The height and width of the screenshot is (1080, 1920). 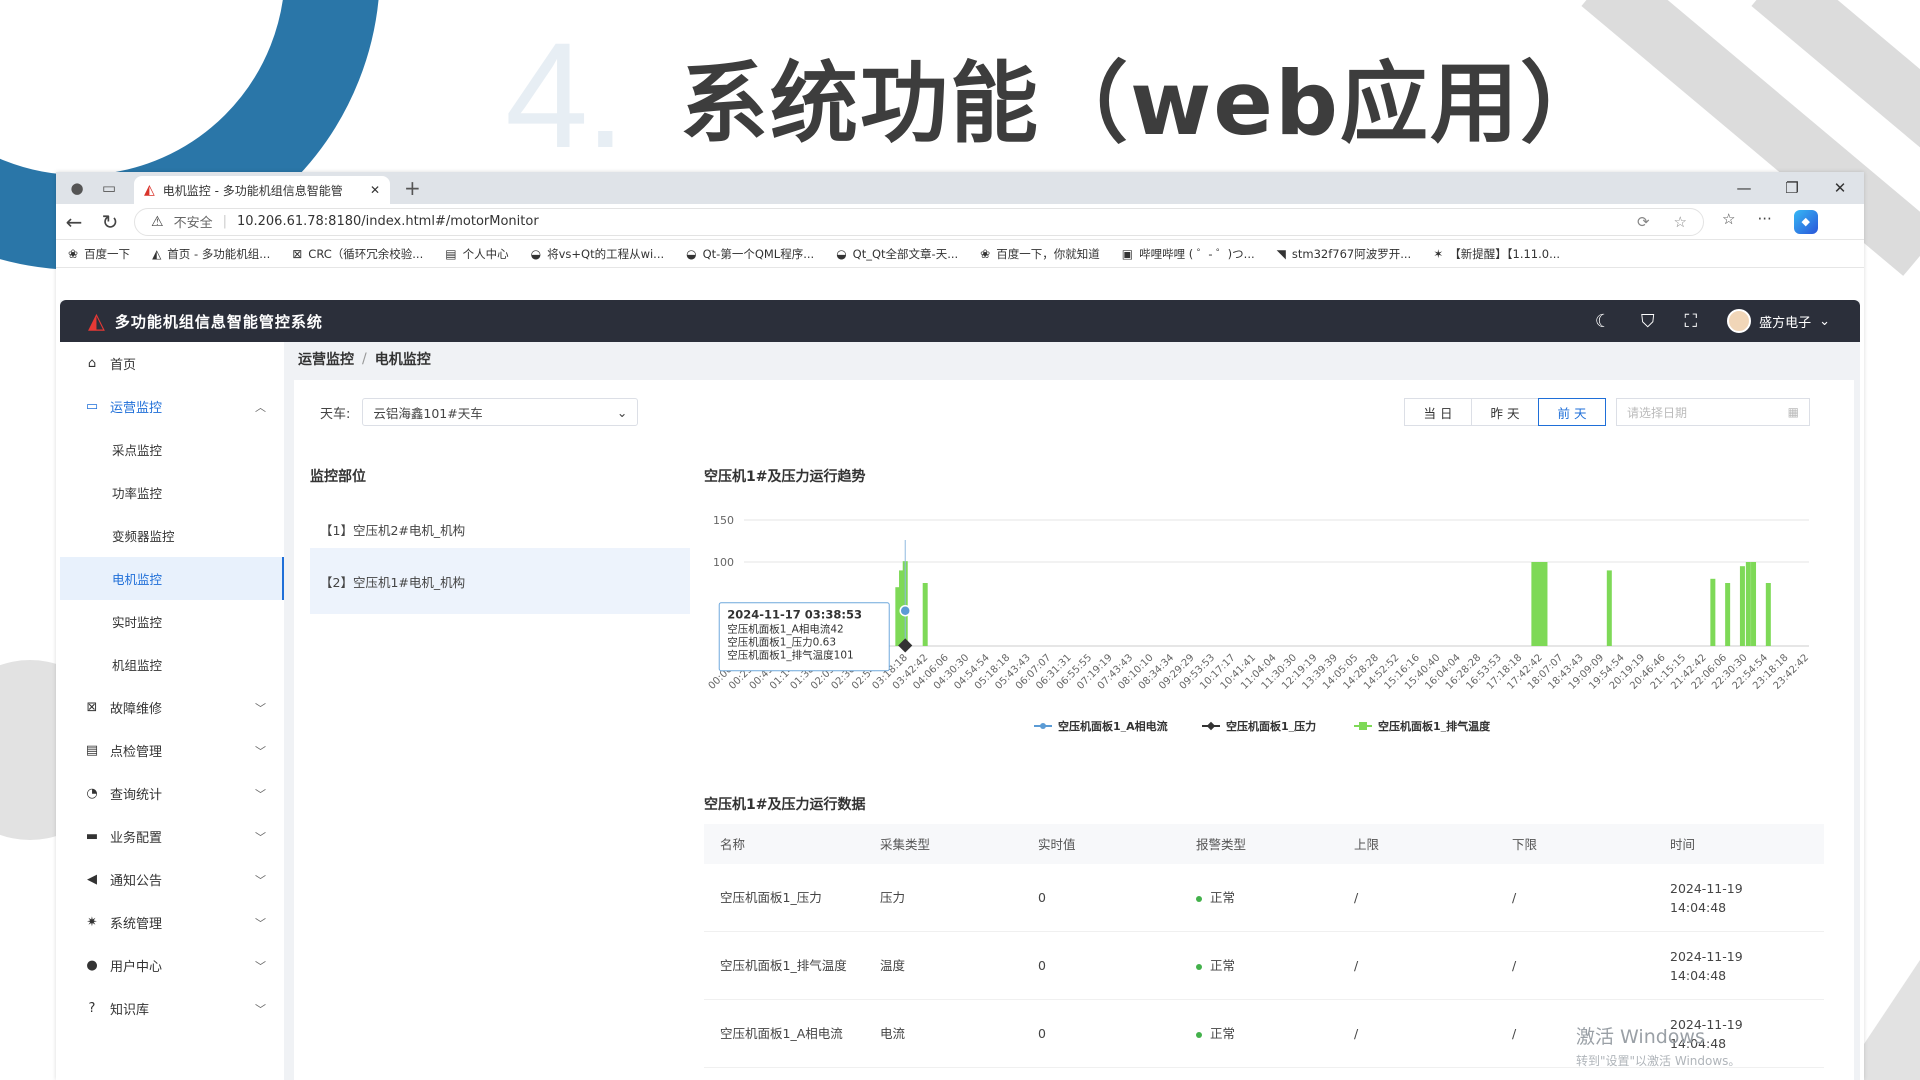 What do you see at coordinates (92, 879) in the screenshot?
I see `speaker-icon: ◀` at bounding box center [92, 879].